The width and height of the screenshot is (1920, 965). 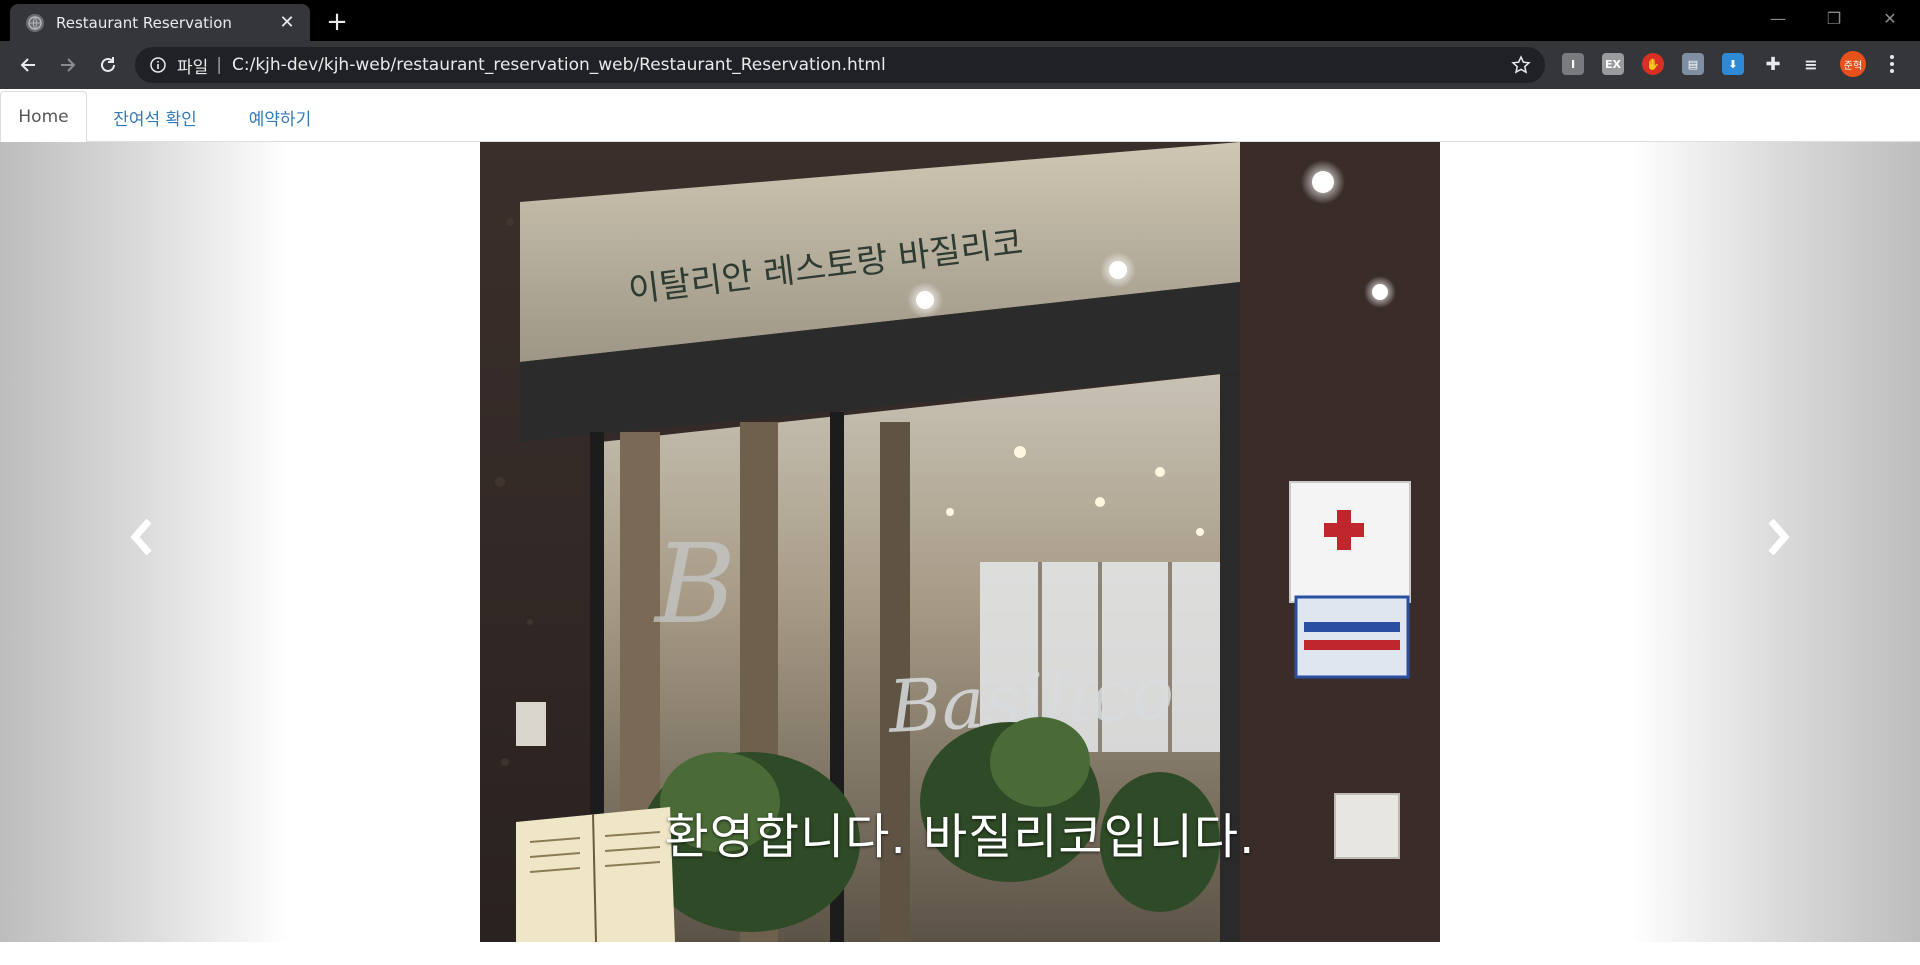 What do you see at coordinates (35, 22) in the screenshot?
I see `globe-icon` at bounding box center [35, 22].